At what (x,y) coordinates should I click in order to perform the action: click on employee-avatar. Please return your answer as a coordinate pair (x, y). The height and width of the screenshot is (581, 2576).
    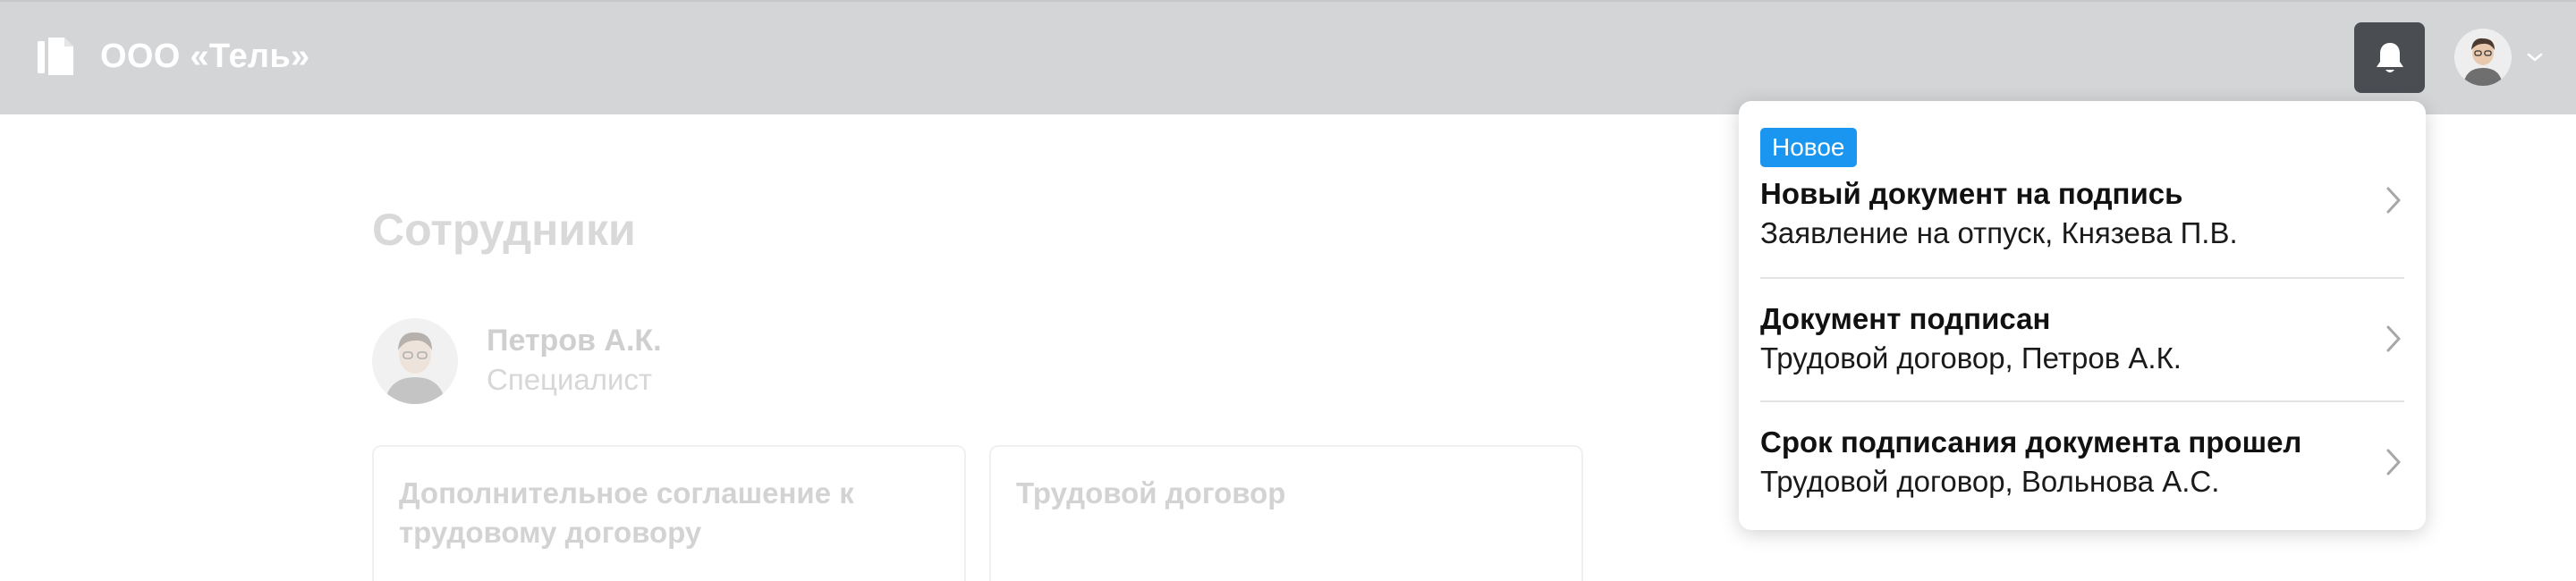
    Looking at the image, I should click on (415, 361).